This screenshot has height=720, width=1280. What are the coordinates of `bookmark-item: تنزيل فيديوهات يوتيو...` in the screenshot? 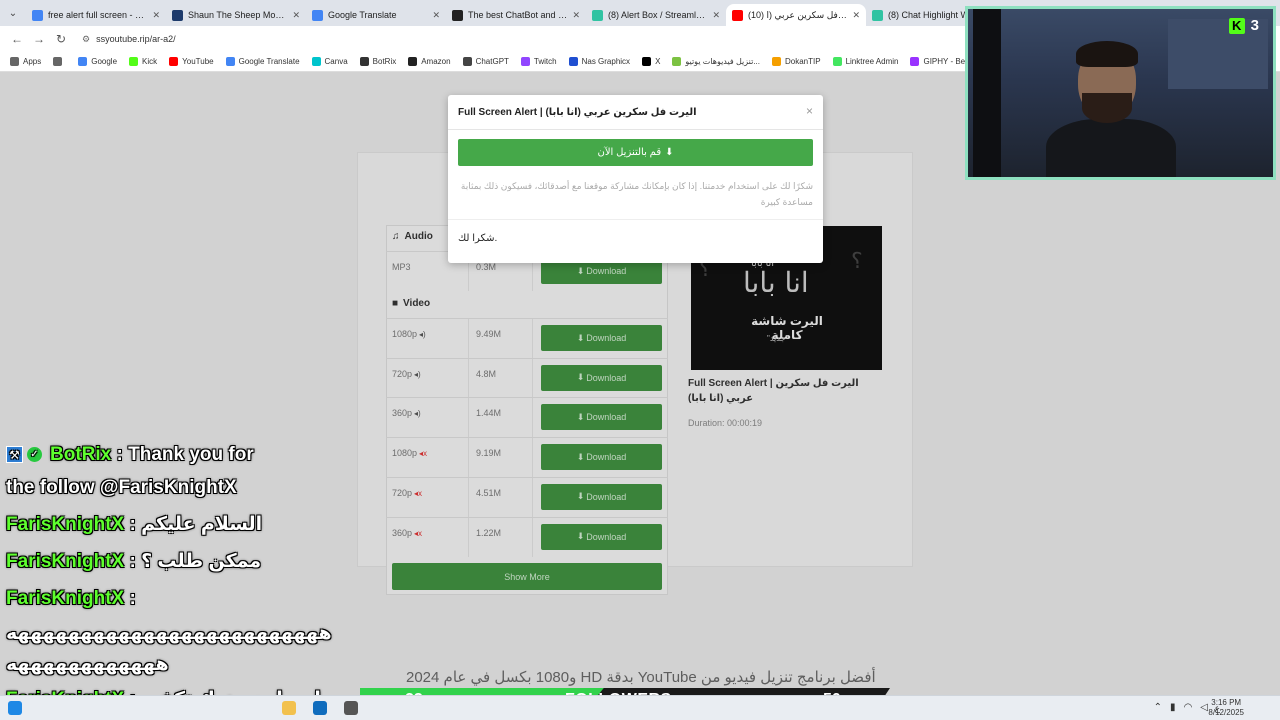 It's located at (716, 61).